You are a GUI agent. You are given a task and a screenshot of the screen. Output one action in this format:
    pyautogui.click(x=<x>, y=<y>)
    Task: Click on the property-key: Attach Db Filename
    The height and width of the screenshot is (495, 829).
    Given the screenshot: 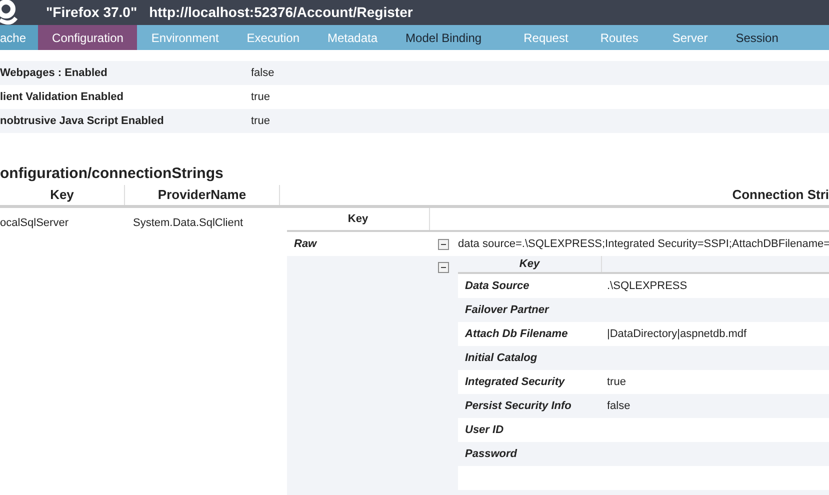 What is the action you would take?
    pyautogui.click(x=532, y=334)
    